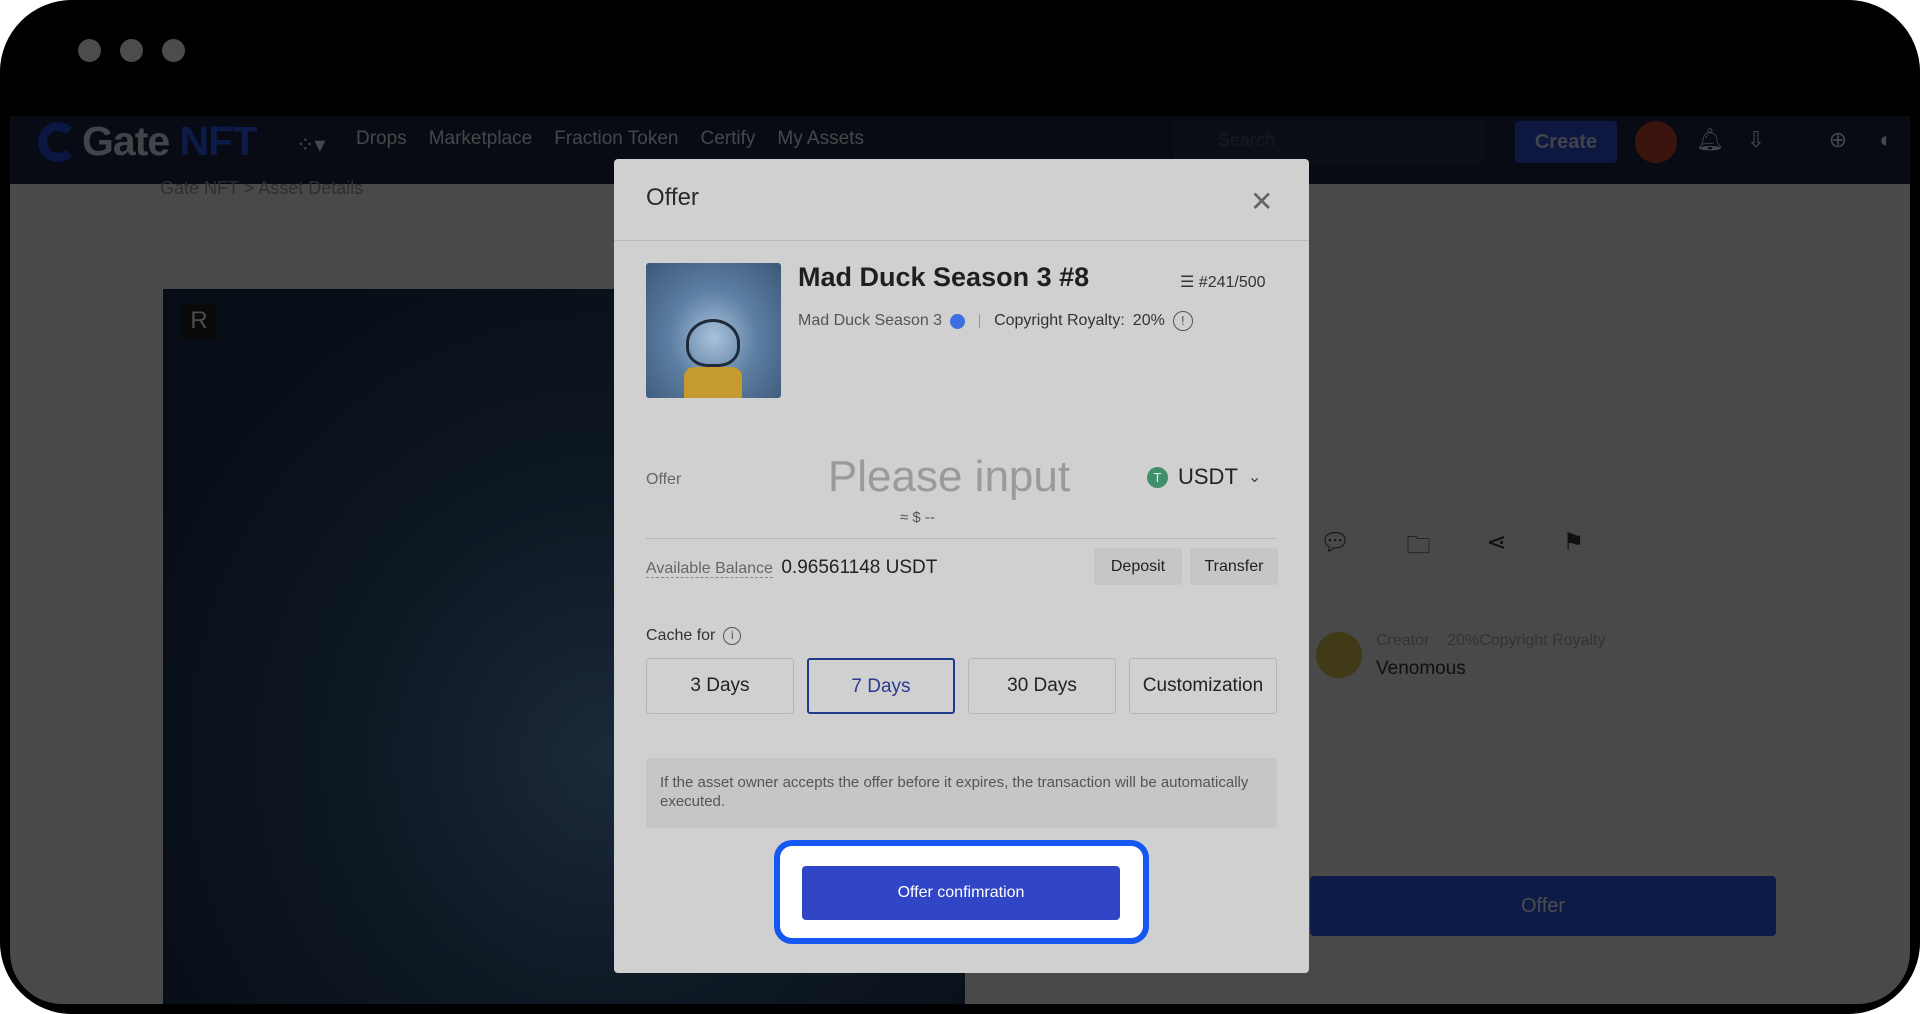 The width and height of the screenshot is (1920, 1014). I want to click on nav-drops: Drops, so click(381, 139).